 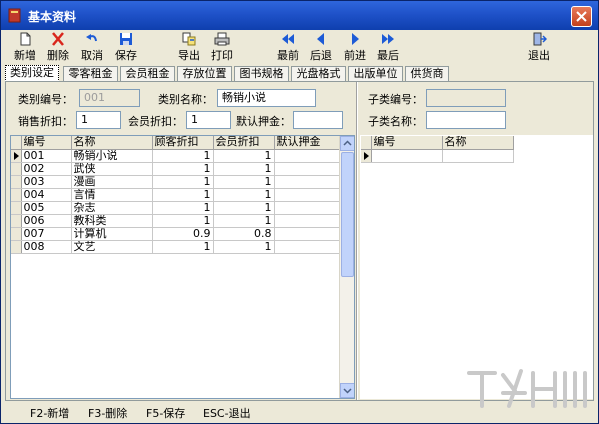 I want to click on cancel-button: 取消, so click(x=92, y=47).